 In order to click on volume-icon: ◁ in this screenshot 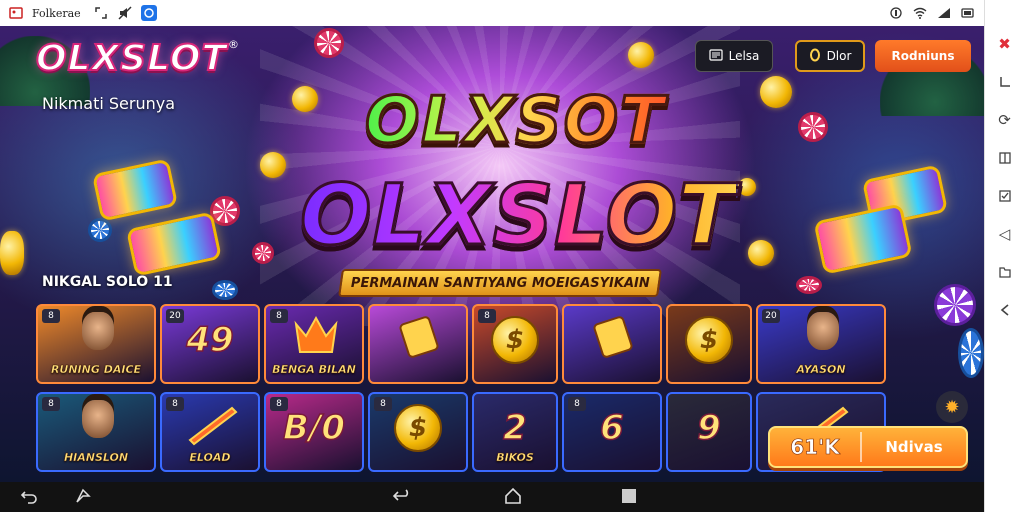, I will do `click(1005, 234)`.